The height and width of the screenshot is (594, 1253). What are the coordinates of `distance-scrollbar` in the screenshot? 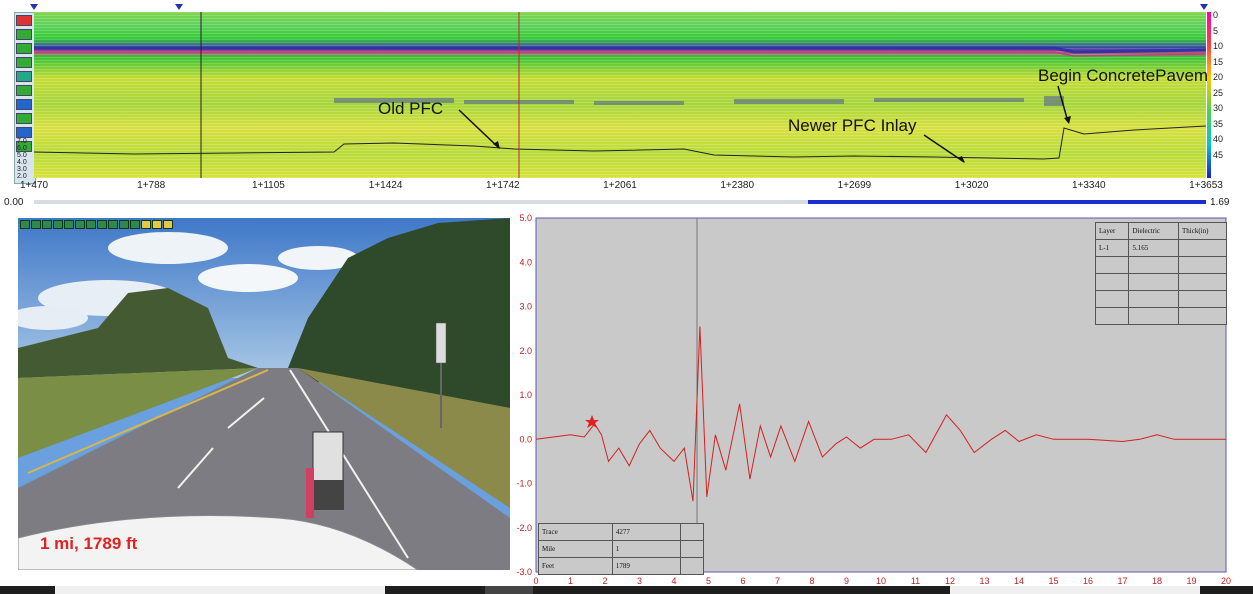 It's located at (620, 202).